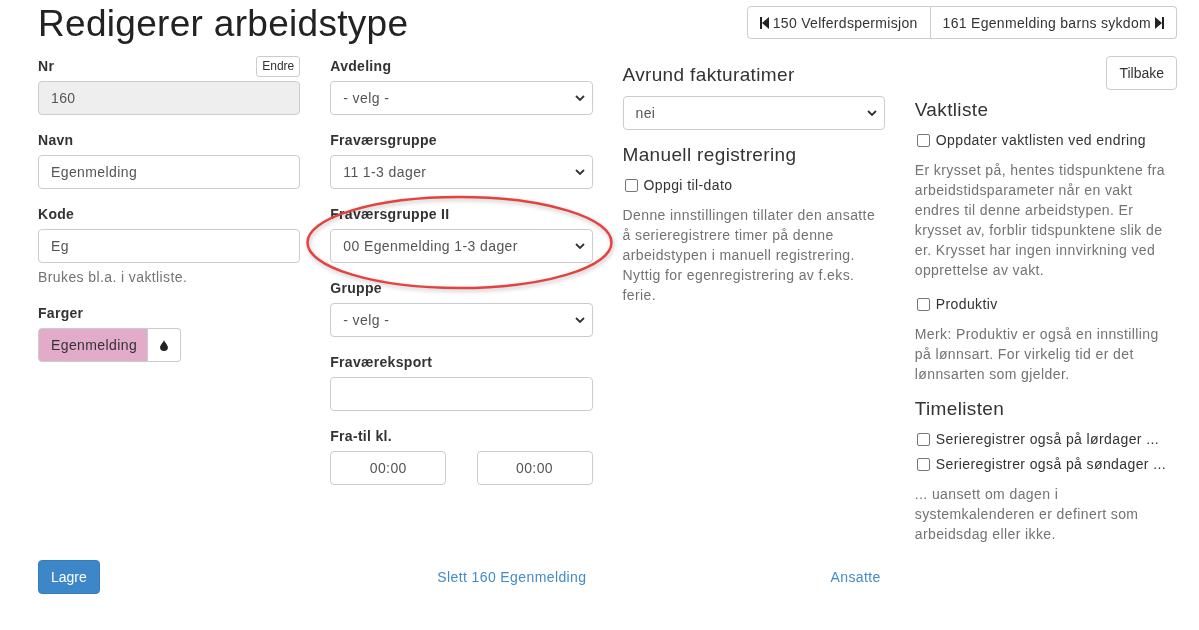 The width and height of the screenshot is (1199, 630). Describe the element at coordinates (764, 22) in the screenshot. I see `skip-back-icon` at that location.